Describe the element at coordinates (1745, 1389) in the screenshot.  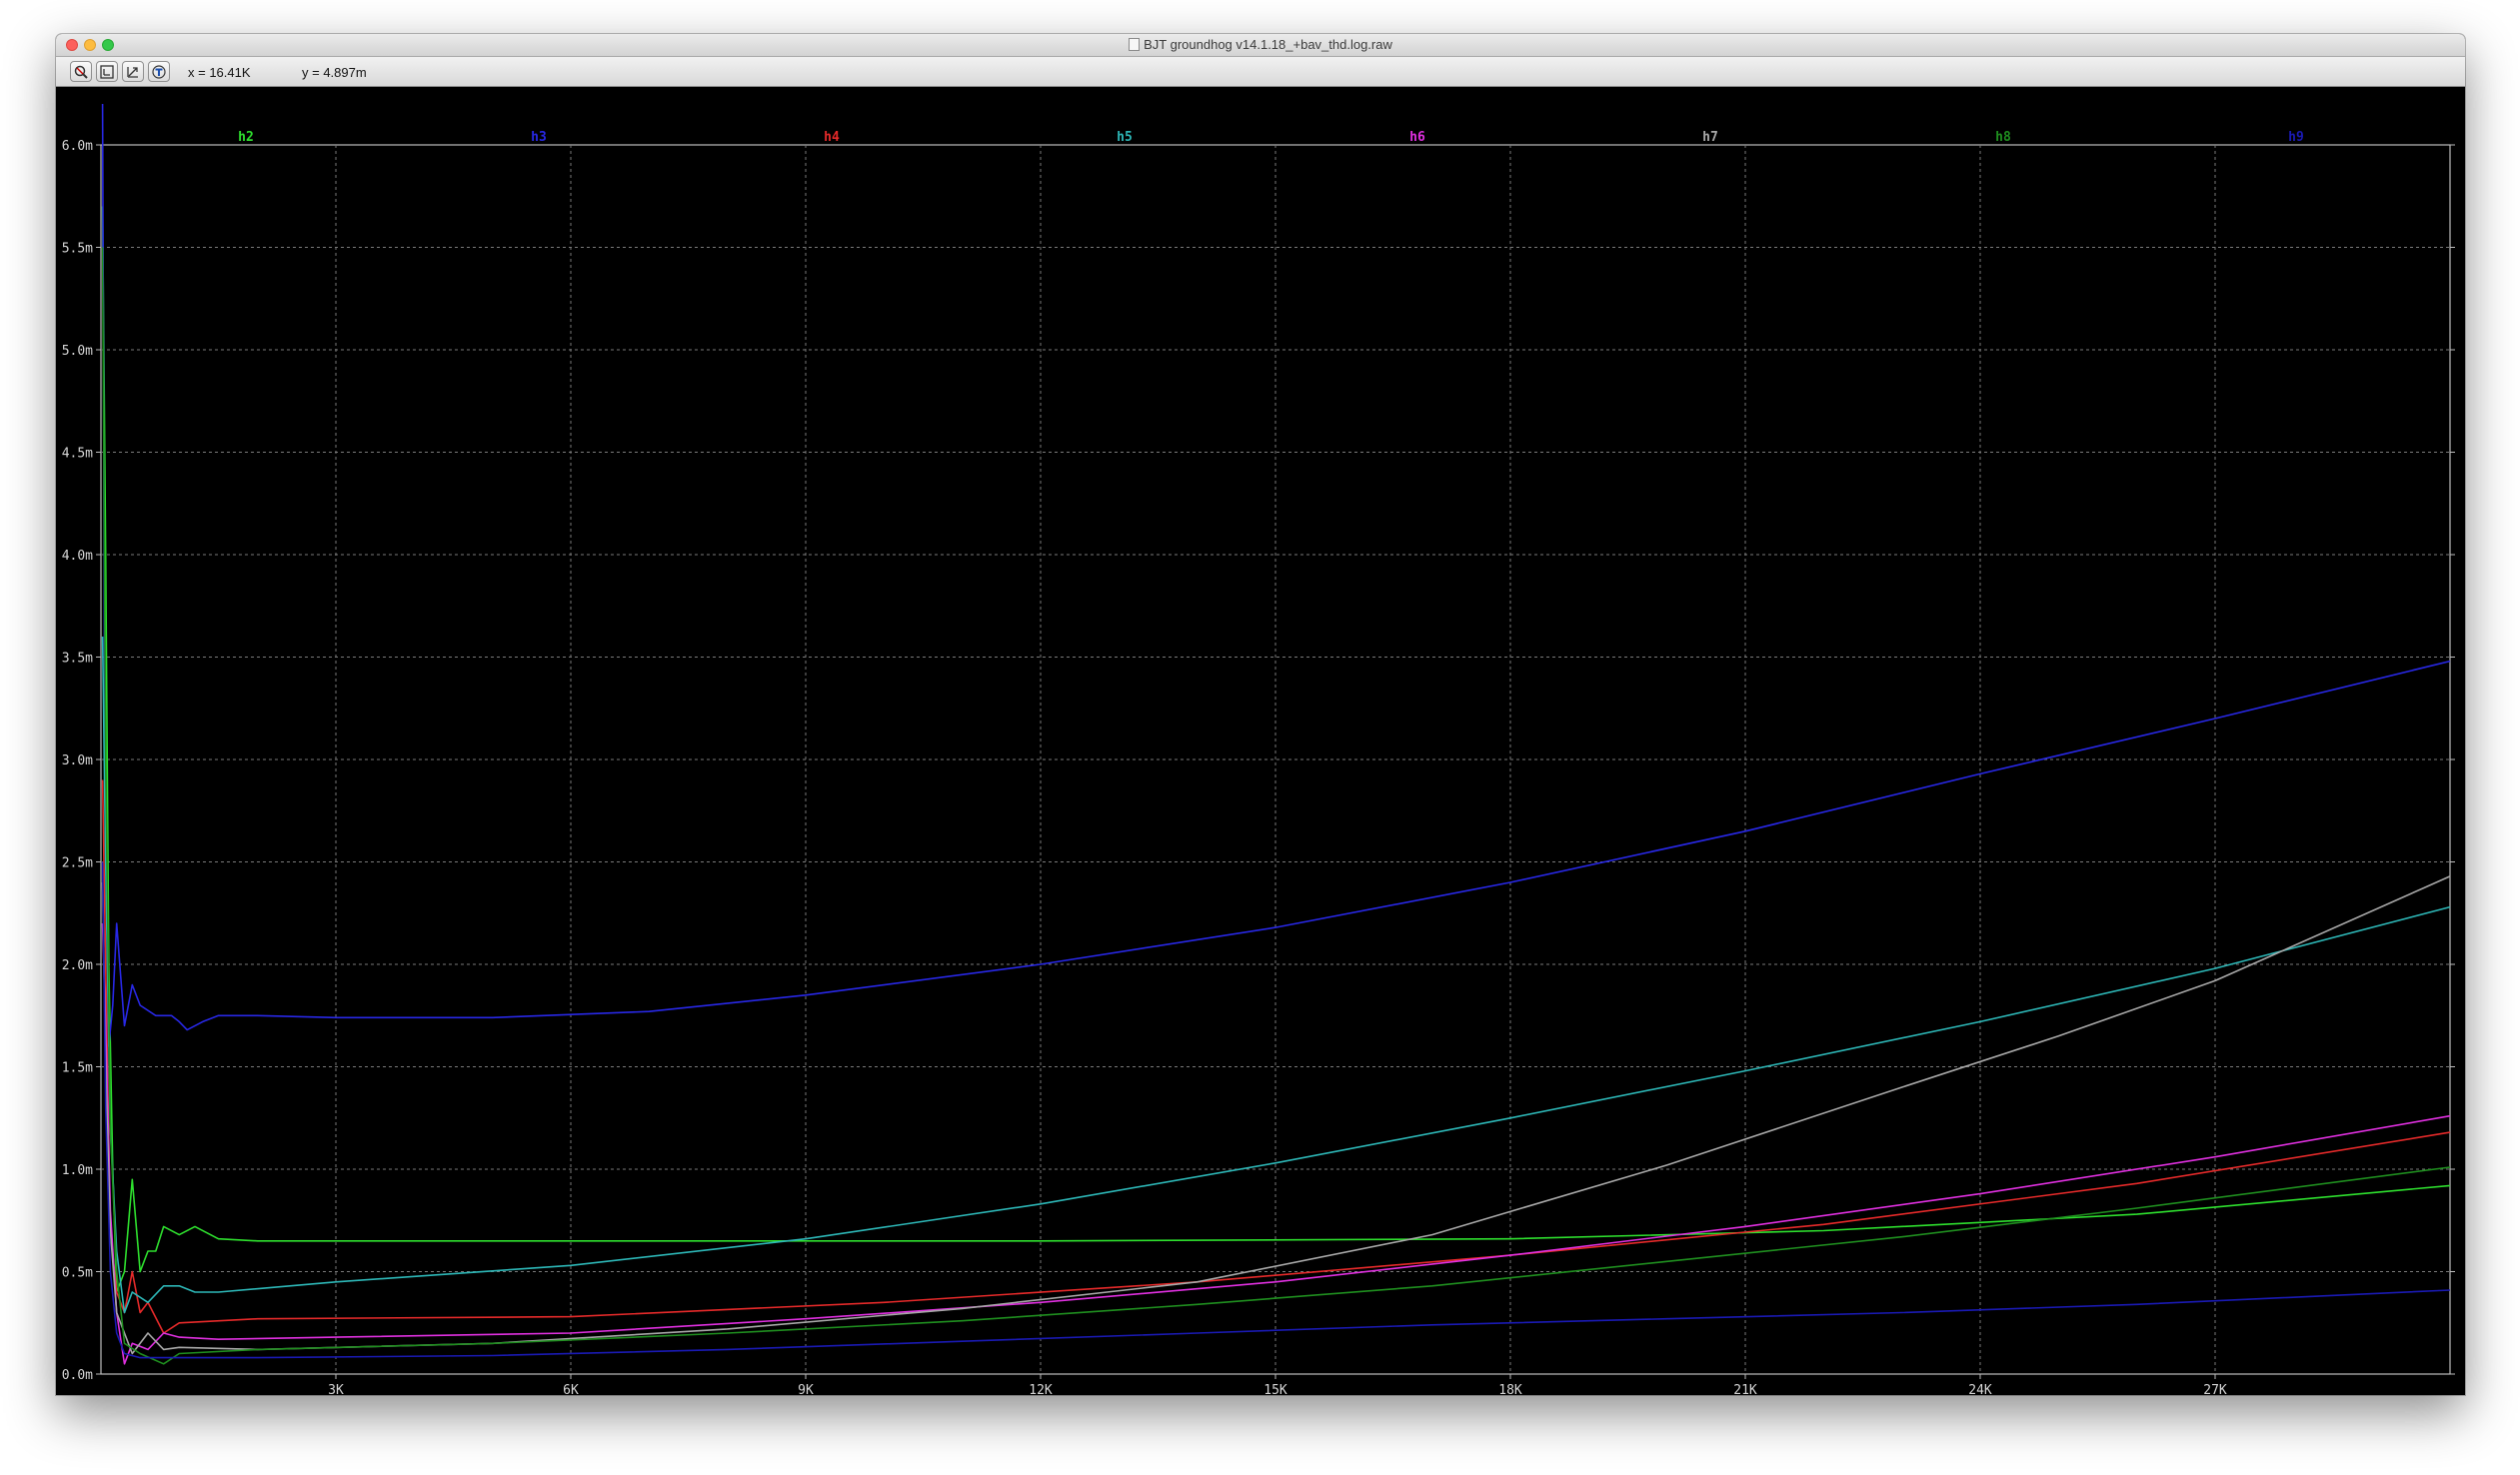
I see `x-tick-label: 21K` at that location.